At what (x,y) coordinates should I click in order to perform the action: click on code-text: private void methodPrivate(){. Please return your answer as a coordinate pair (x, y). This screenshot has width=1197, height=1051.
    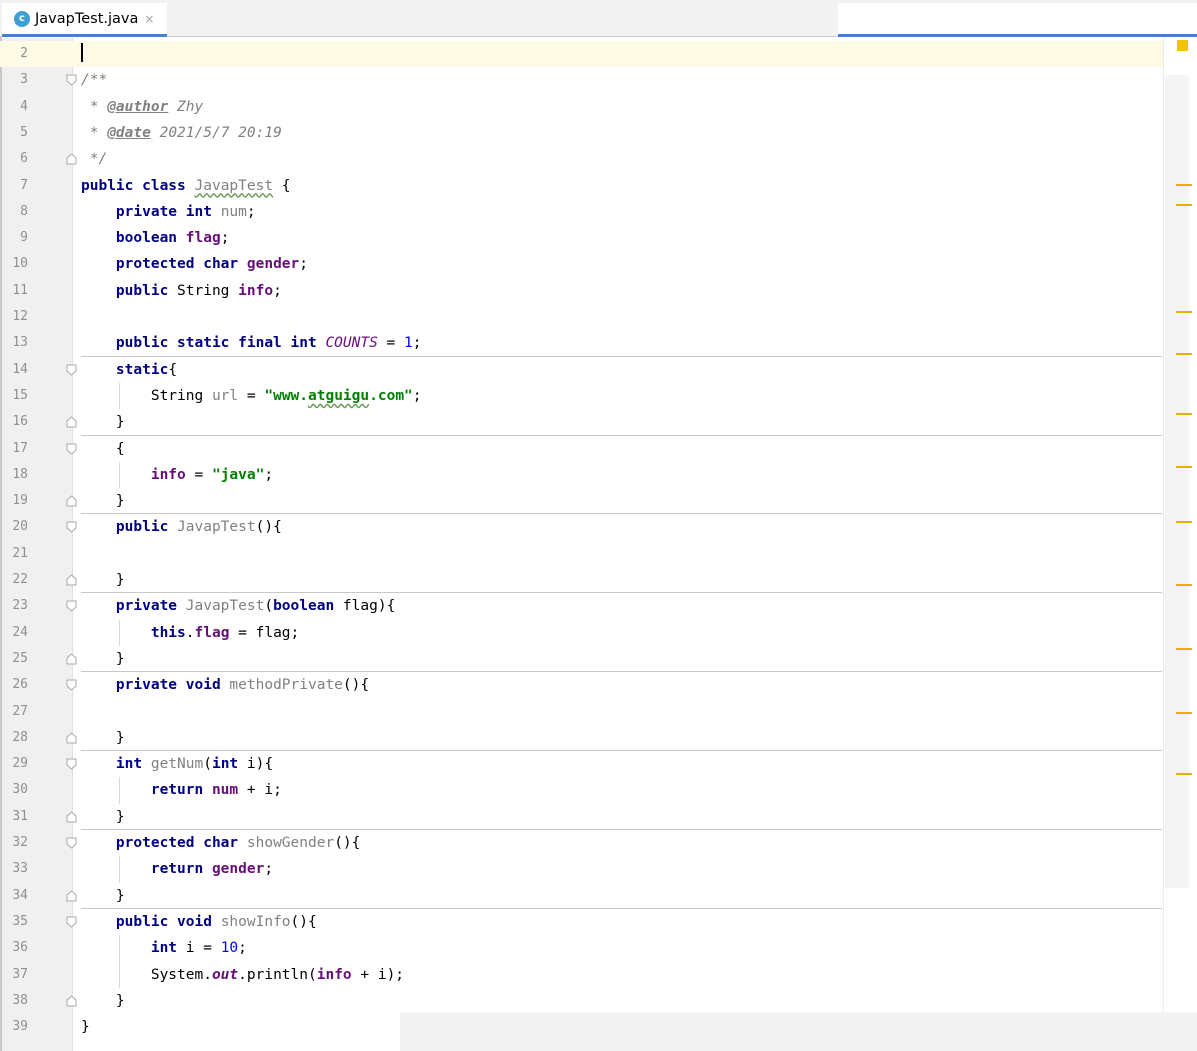
    Looking at the image, I should click on (225, 685).